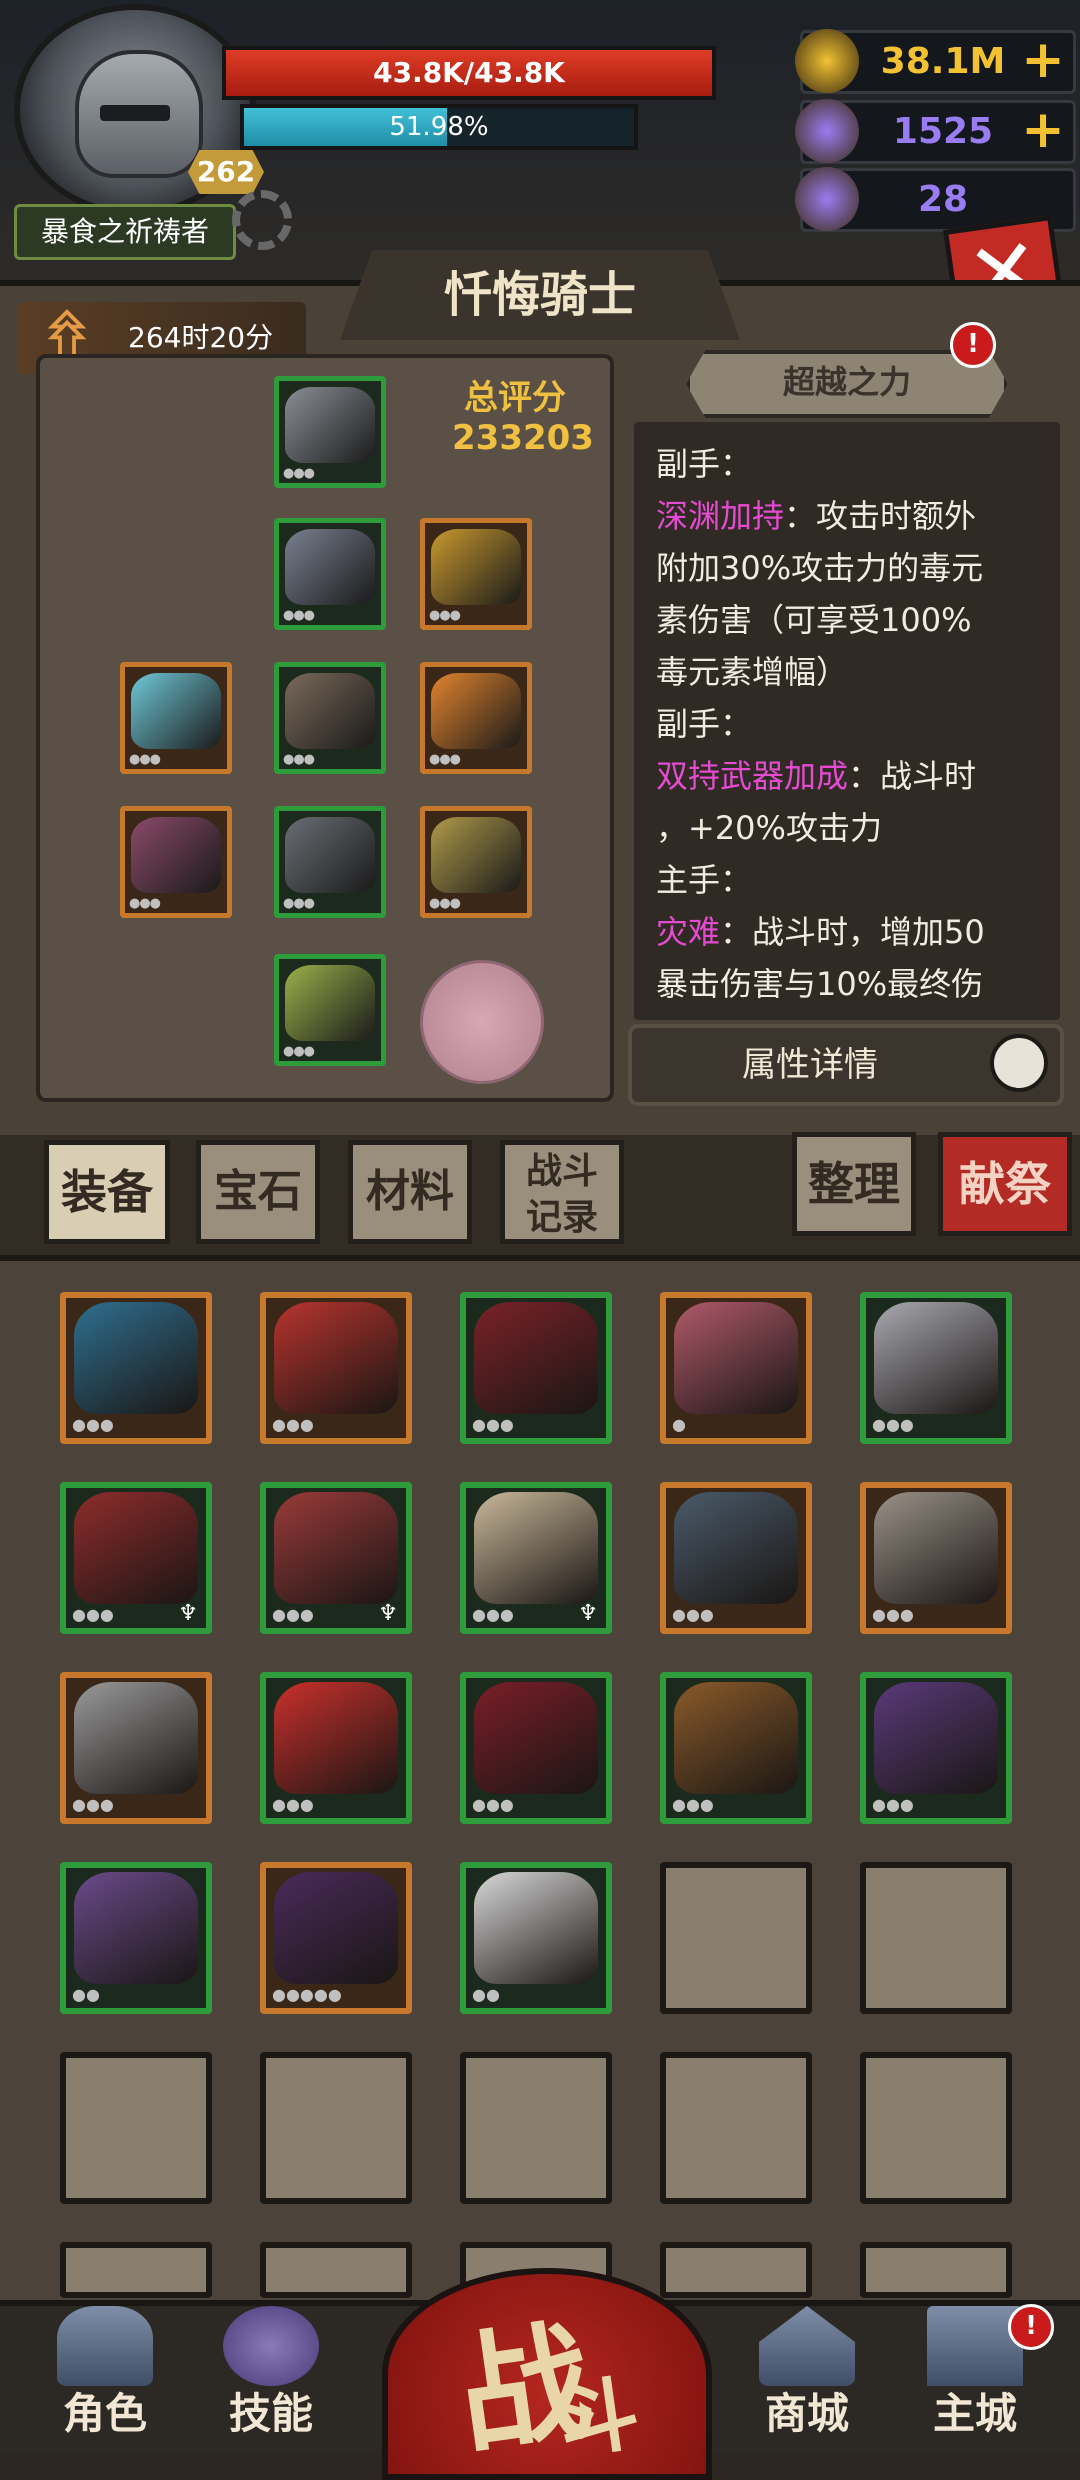  I want to click on tab-gems-label: 宝石, so click(258, 1191).